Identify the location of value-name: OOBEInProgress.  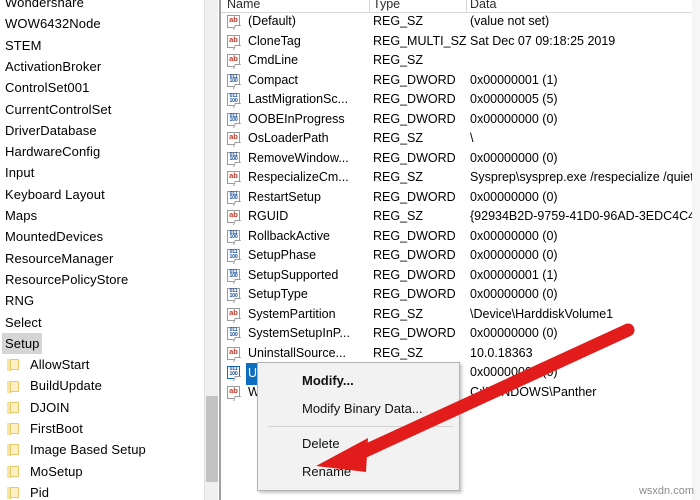
(296, 118).